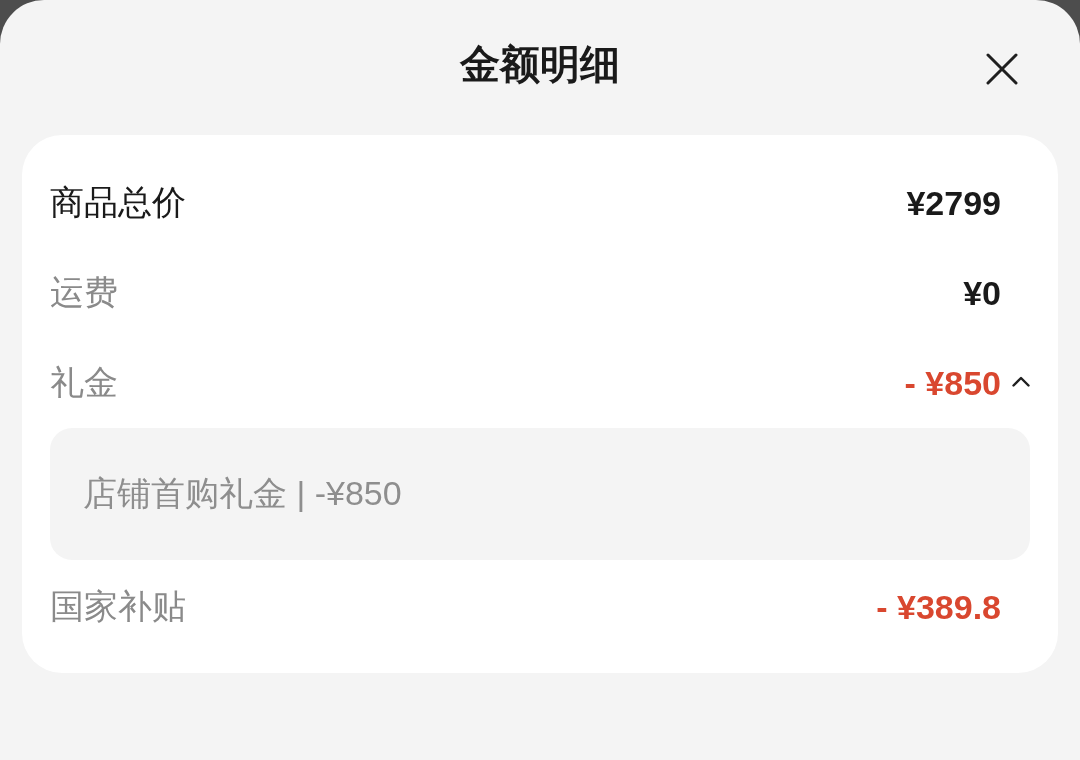 This screenshot has height=760, width=1080. What do you see at coordinates (953, 203) in the screenshot?
I see `amount-value: ¥2799` at bounding box center [953, 203].